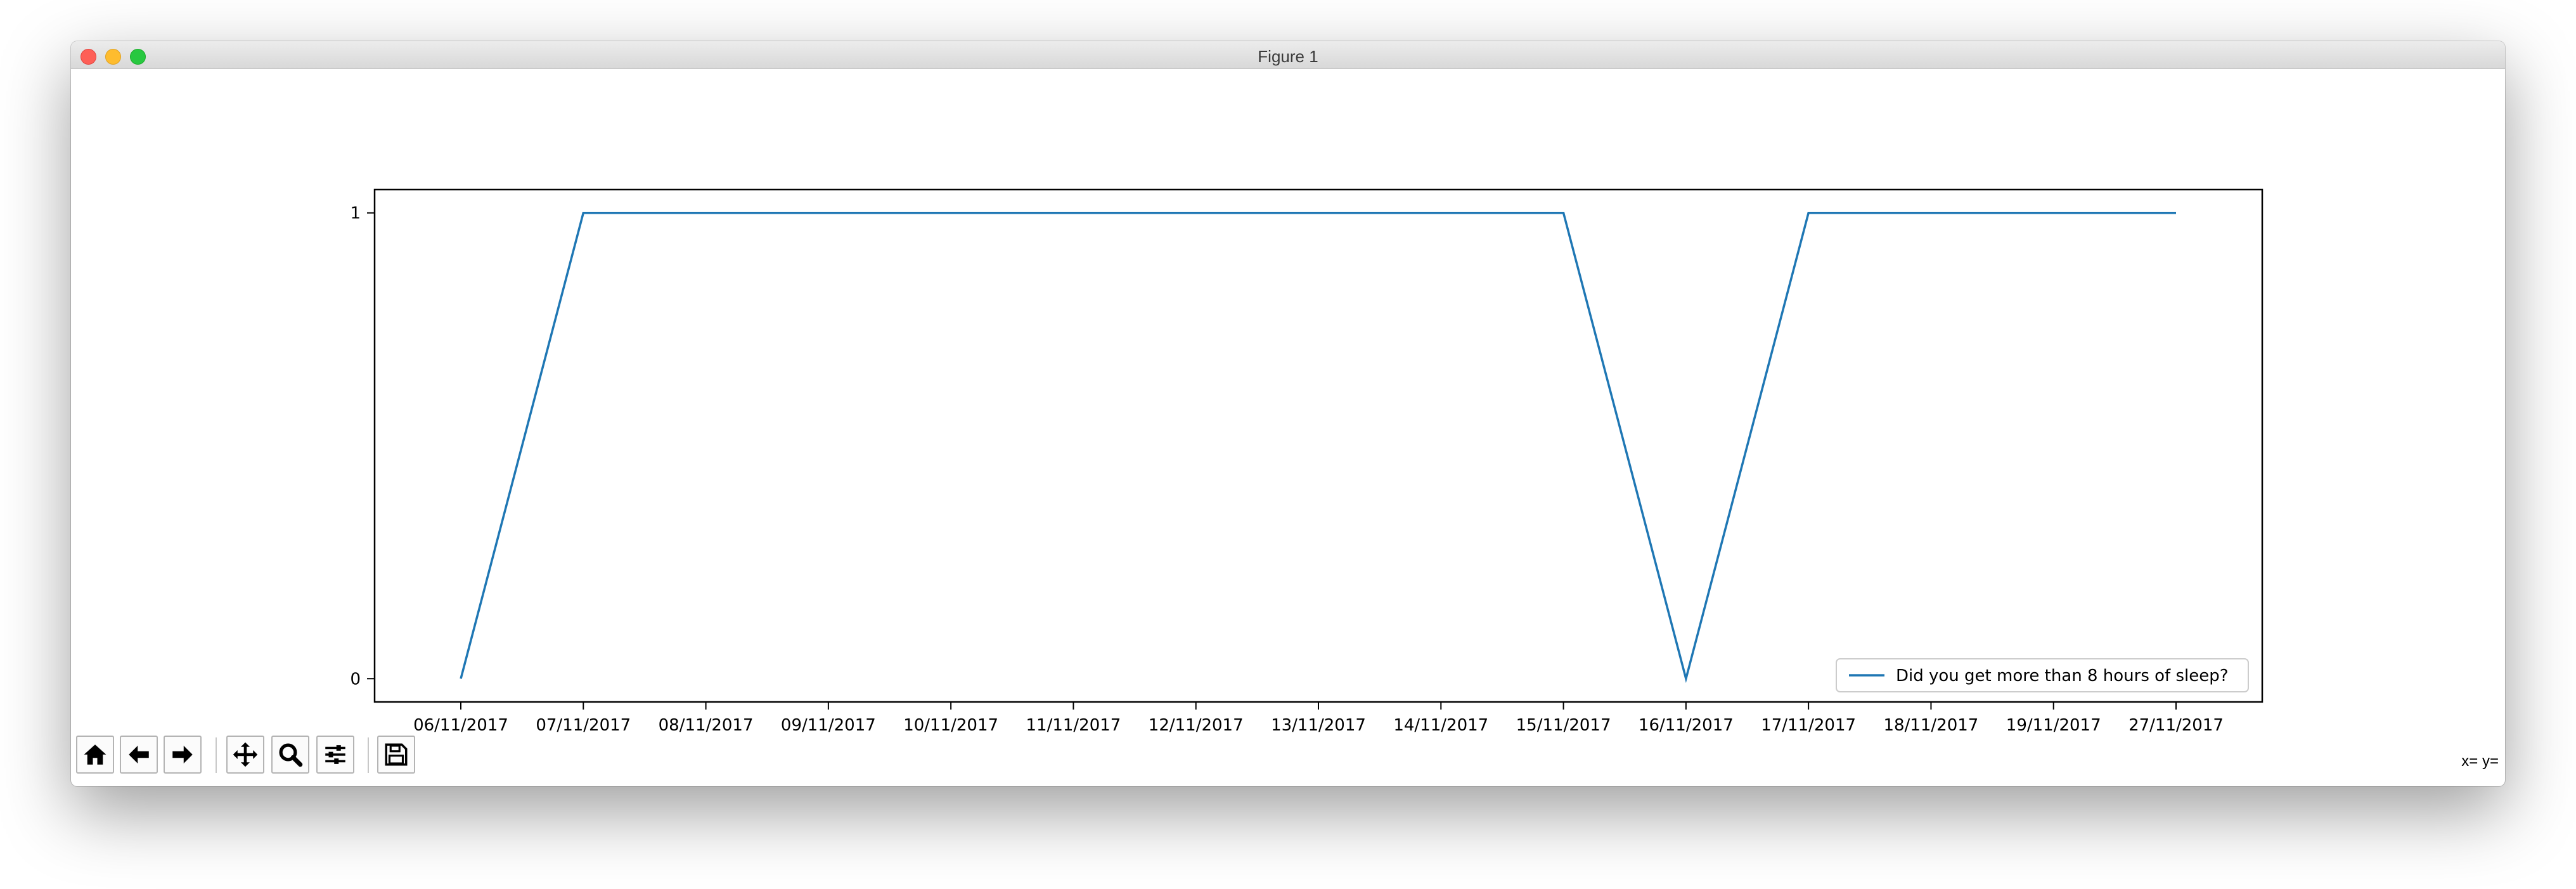 This screenshot has width=2576, height=889. I want to click on x-tick-label: 17/11/2017, so click(1809, 725).